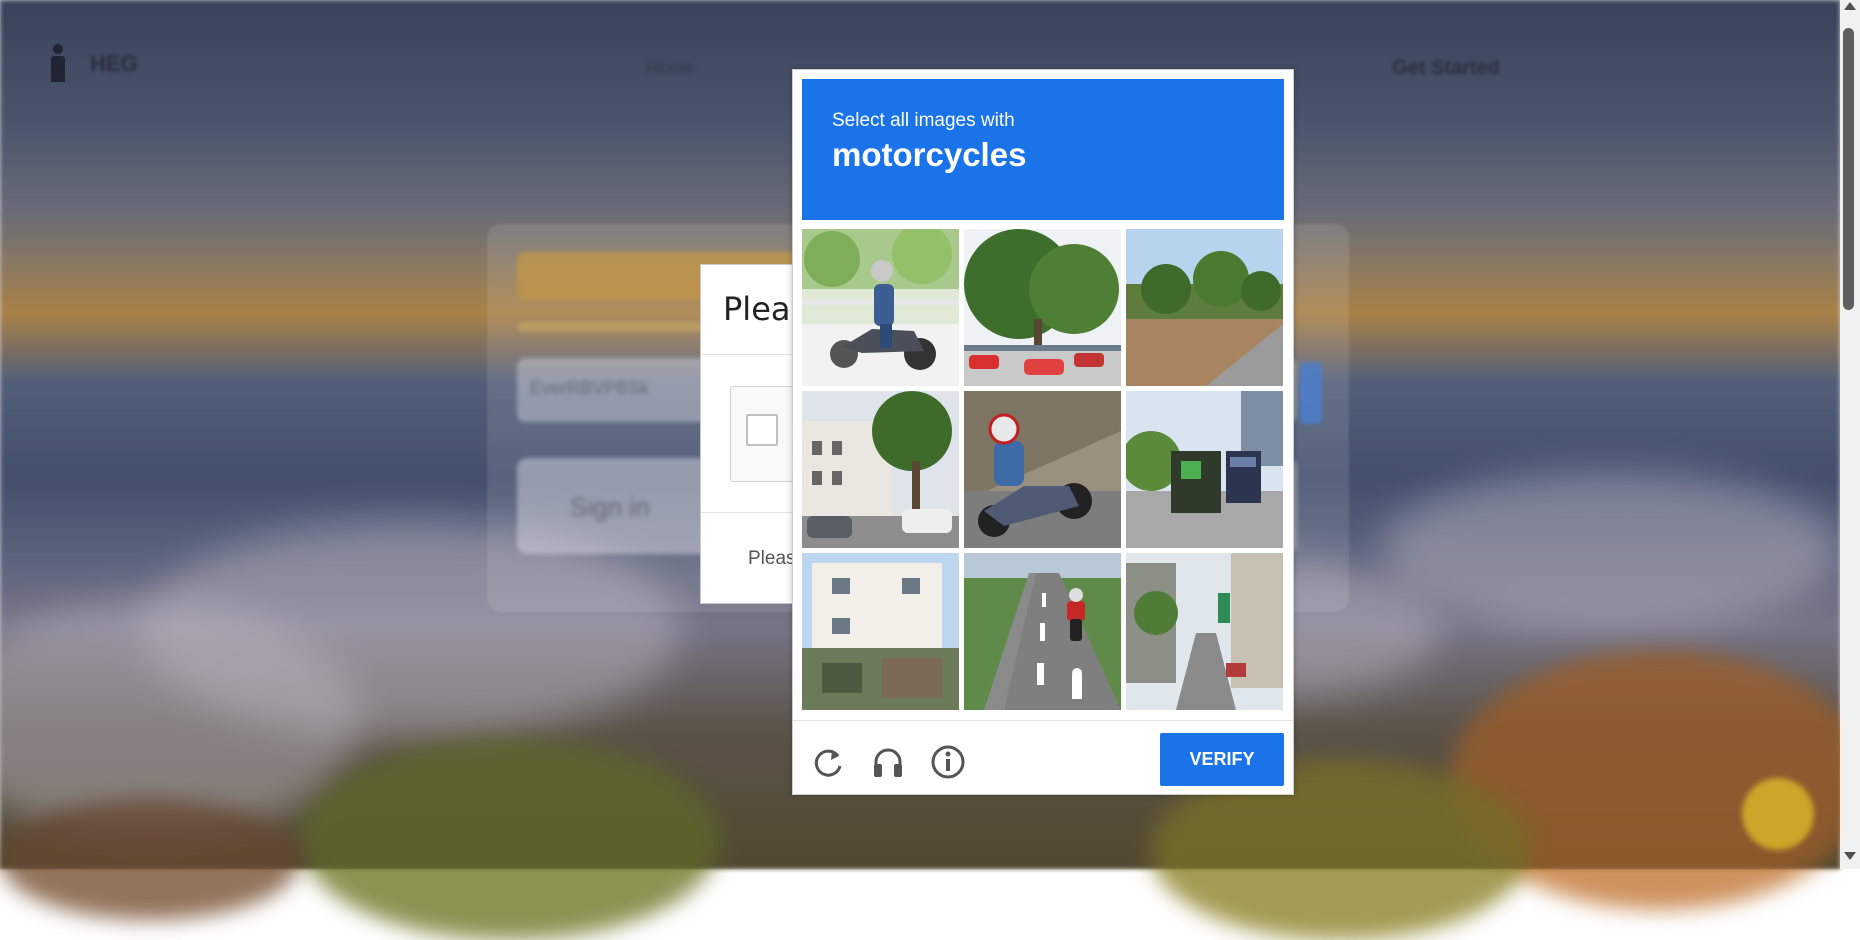  Describe the element at coordinates (1043, 720) in the screenshot. I see `challenge-footer-divider` at that location.